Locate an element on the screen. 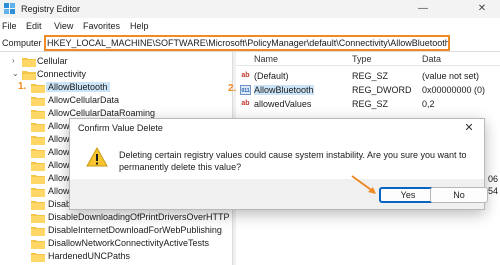  value-name: allowedValues is located at coordinates (283, 104).